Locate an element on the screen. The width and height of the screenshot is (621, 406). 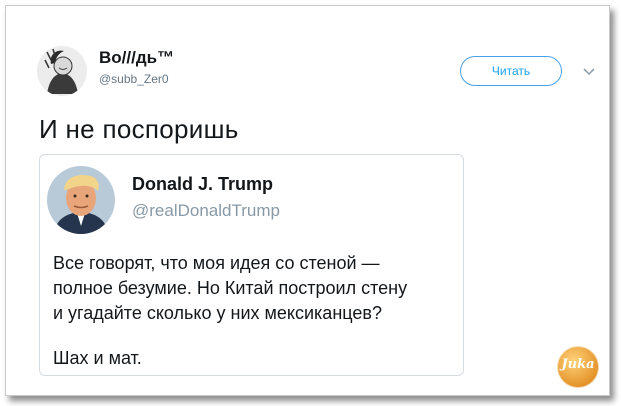
quoted-avatar-portrait is located at coordinates (81, 200).